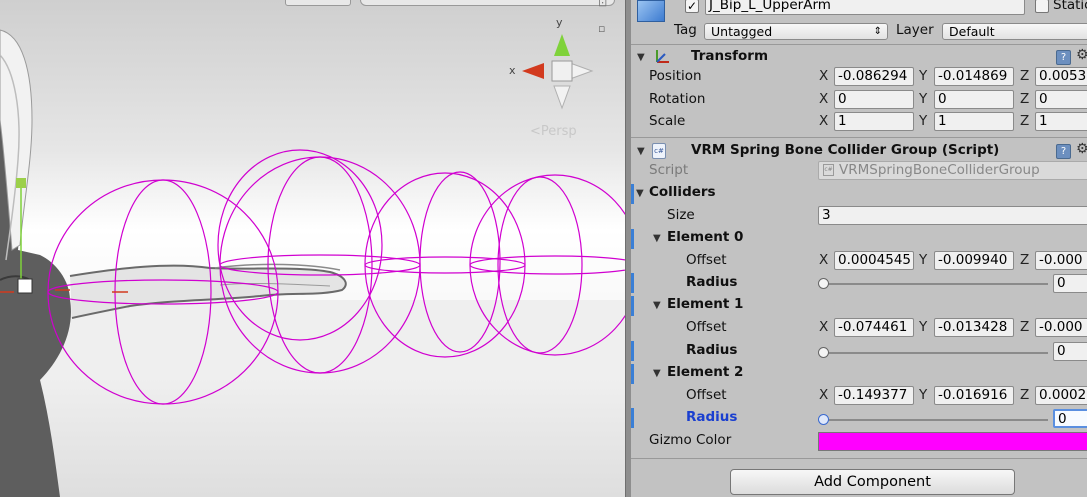 This screenshot has height=497, width=1087. What do you see at coordinates (974, 121) in the screenshot?
I see `scale-y-field: 1` at bounding box center [974, 121].